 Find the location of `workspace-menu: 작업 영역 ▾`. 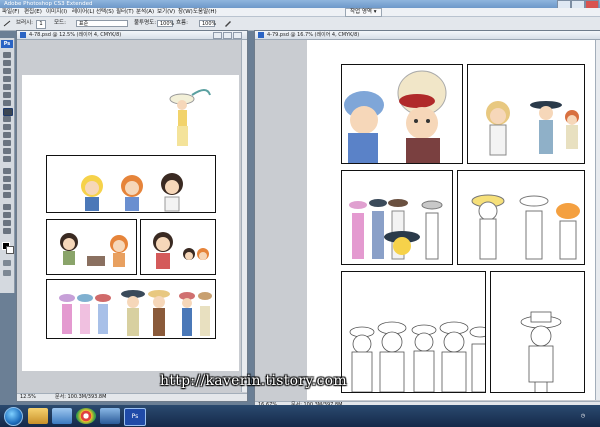

workspace-menu: 작업 영역 ▾ is located at coordinates (363, 12).